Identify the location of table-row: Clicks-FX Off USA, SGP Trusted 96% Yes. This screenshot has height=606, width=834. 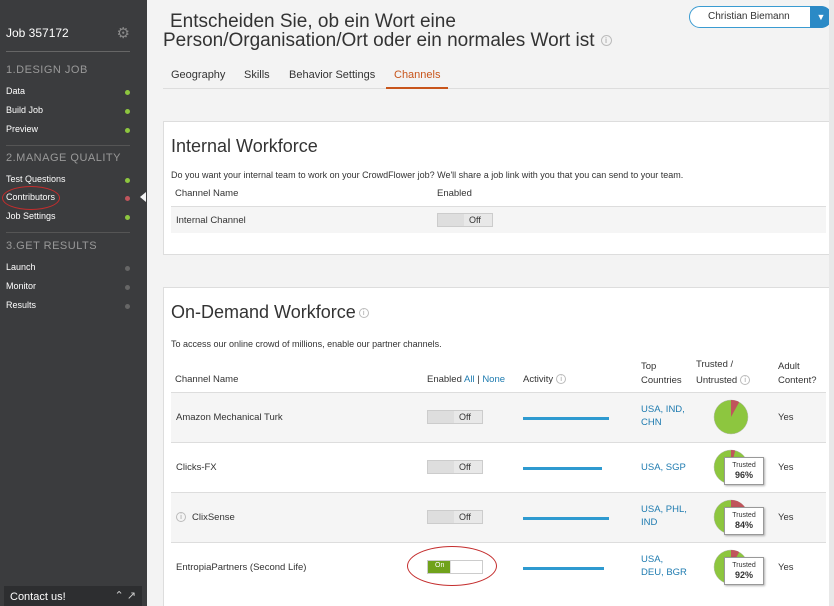
(498, 467).